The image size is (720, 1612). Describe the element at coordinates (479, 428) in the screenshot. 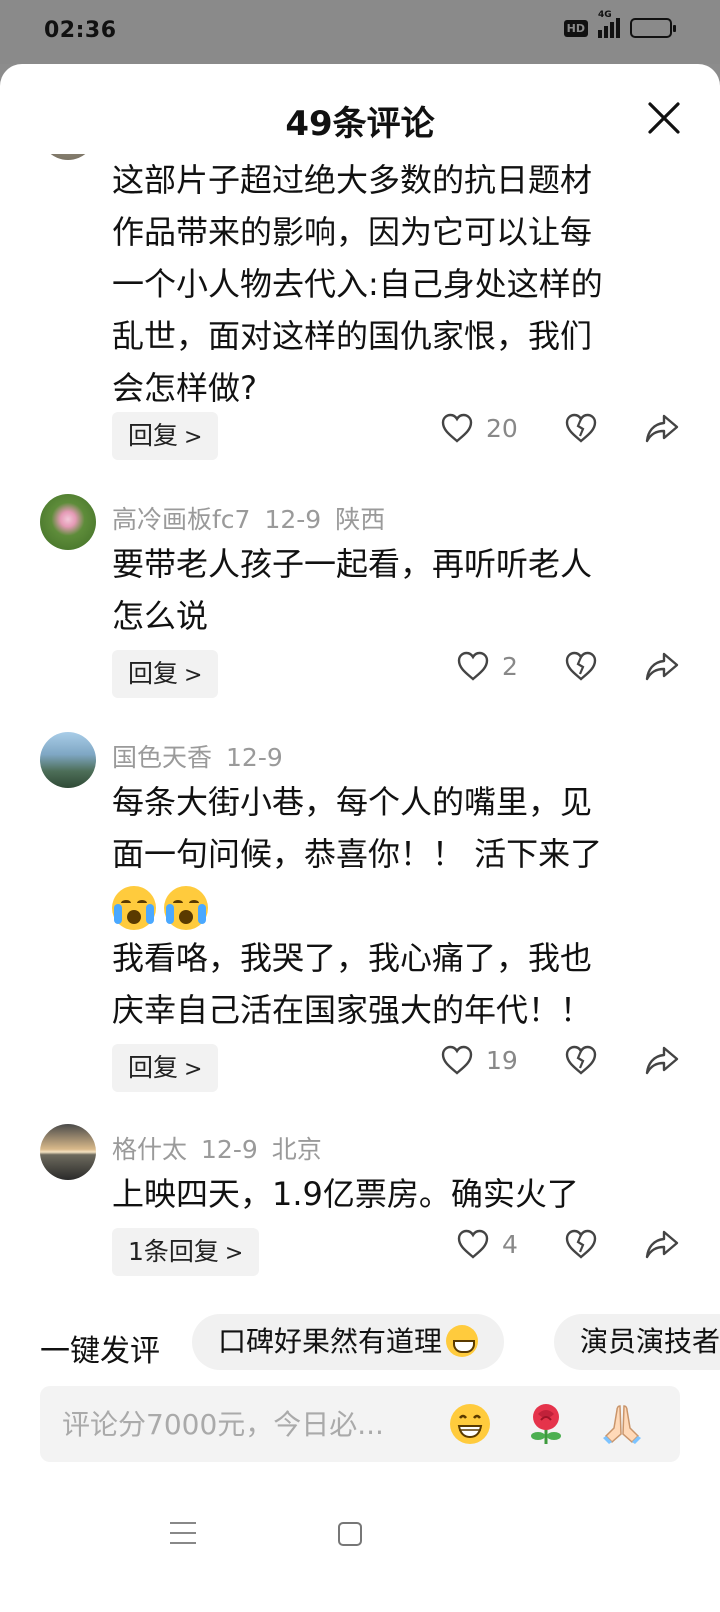

I see `like-button: 20` at that location.